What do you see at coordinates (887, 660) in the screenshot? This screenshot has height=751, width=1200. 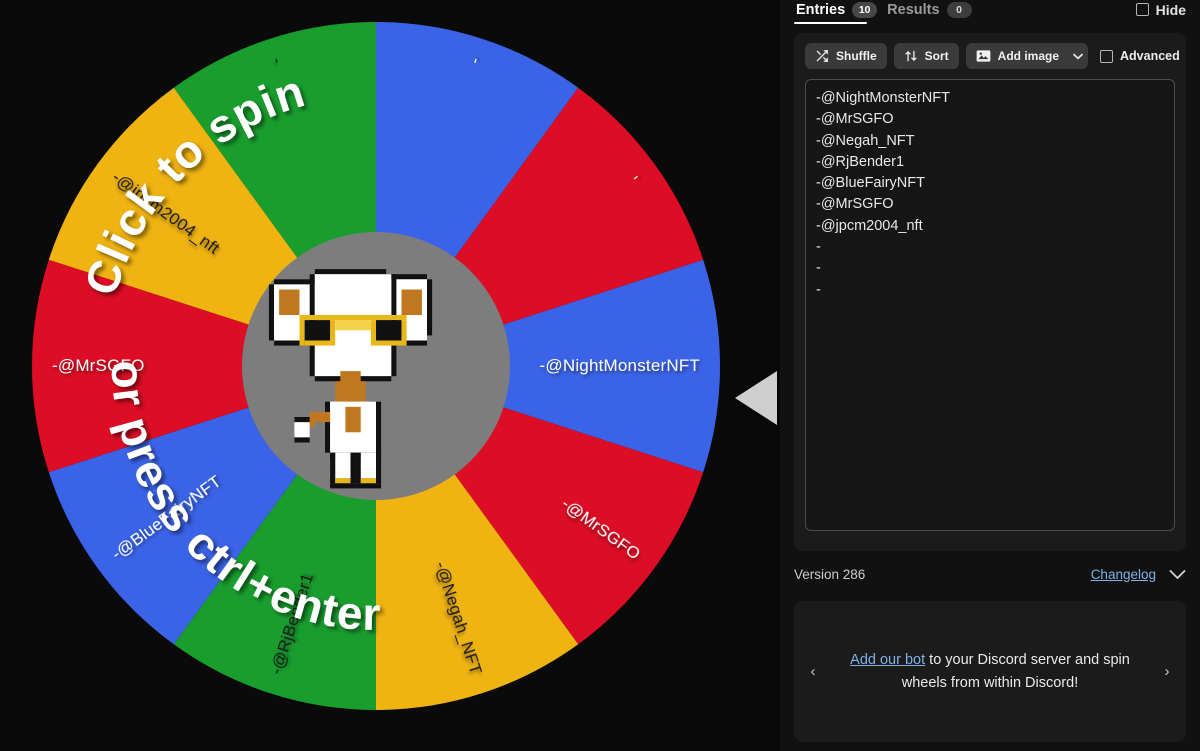 I see `add-our-bot-link: Add our bot` at bounding box center [887, 660].